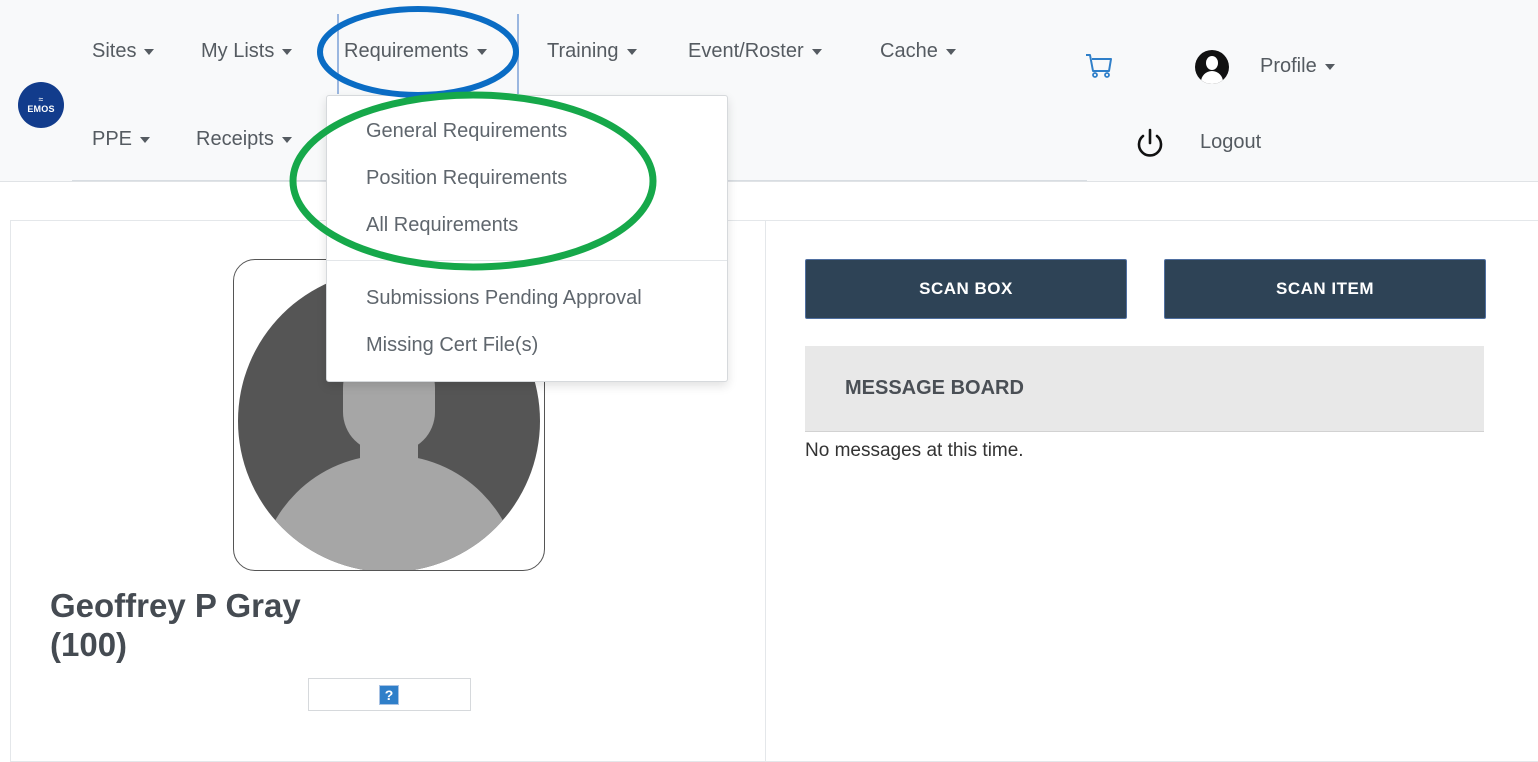 This screenshot has width=1538, height=762. I want to click on message-board-empty-text: No messages at this time., so click(914, 450).